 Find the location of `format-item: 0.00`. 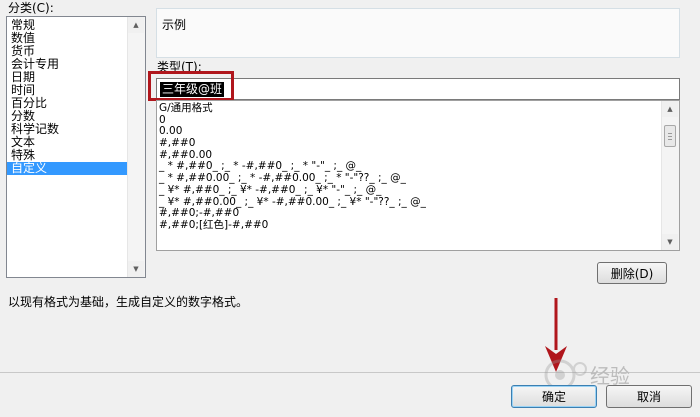

format-item: 0.00 is located at coordinates (409, 132).